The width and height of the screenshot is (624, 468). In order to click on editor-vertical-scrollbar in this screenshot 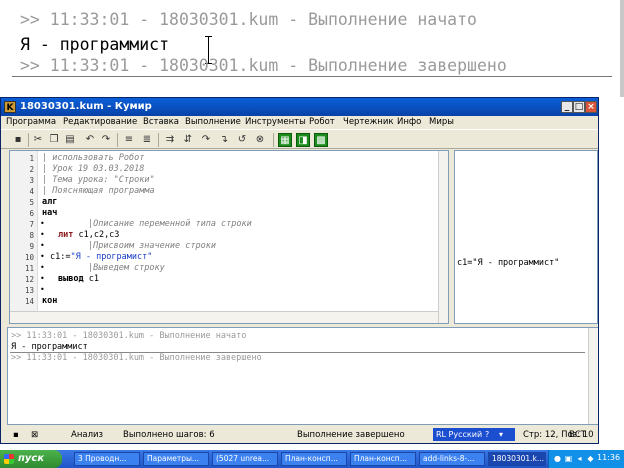, I will do `click(443, 237)`.